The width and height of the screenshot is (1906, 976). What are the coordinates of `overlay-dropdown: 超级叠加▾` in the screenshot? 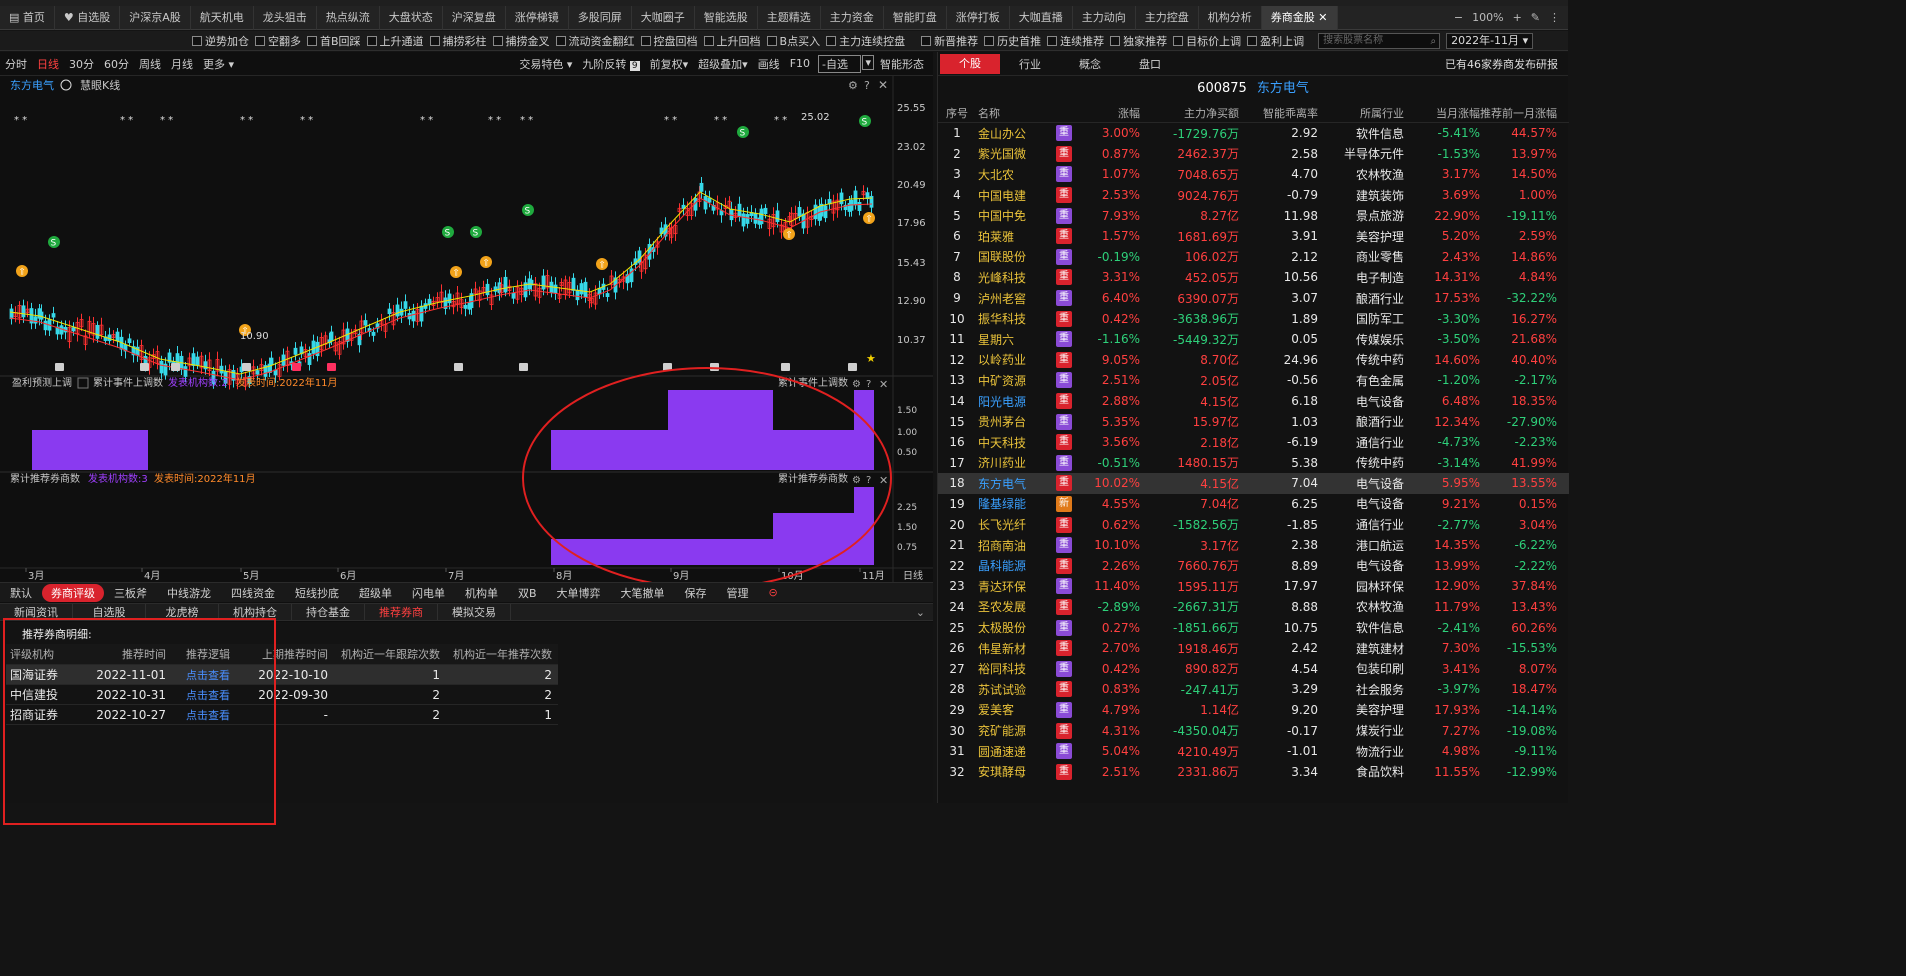 It's located at (723, 64).